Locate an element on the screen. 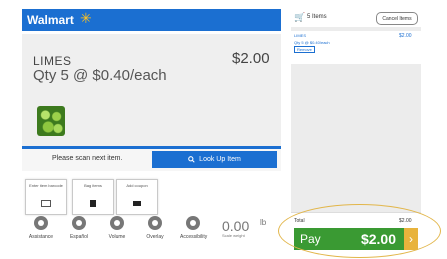  scale-unit: lb is located at coordinates (263, 222).